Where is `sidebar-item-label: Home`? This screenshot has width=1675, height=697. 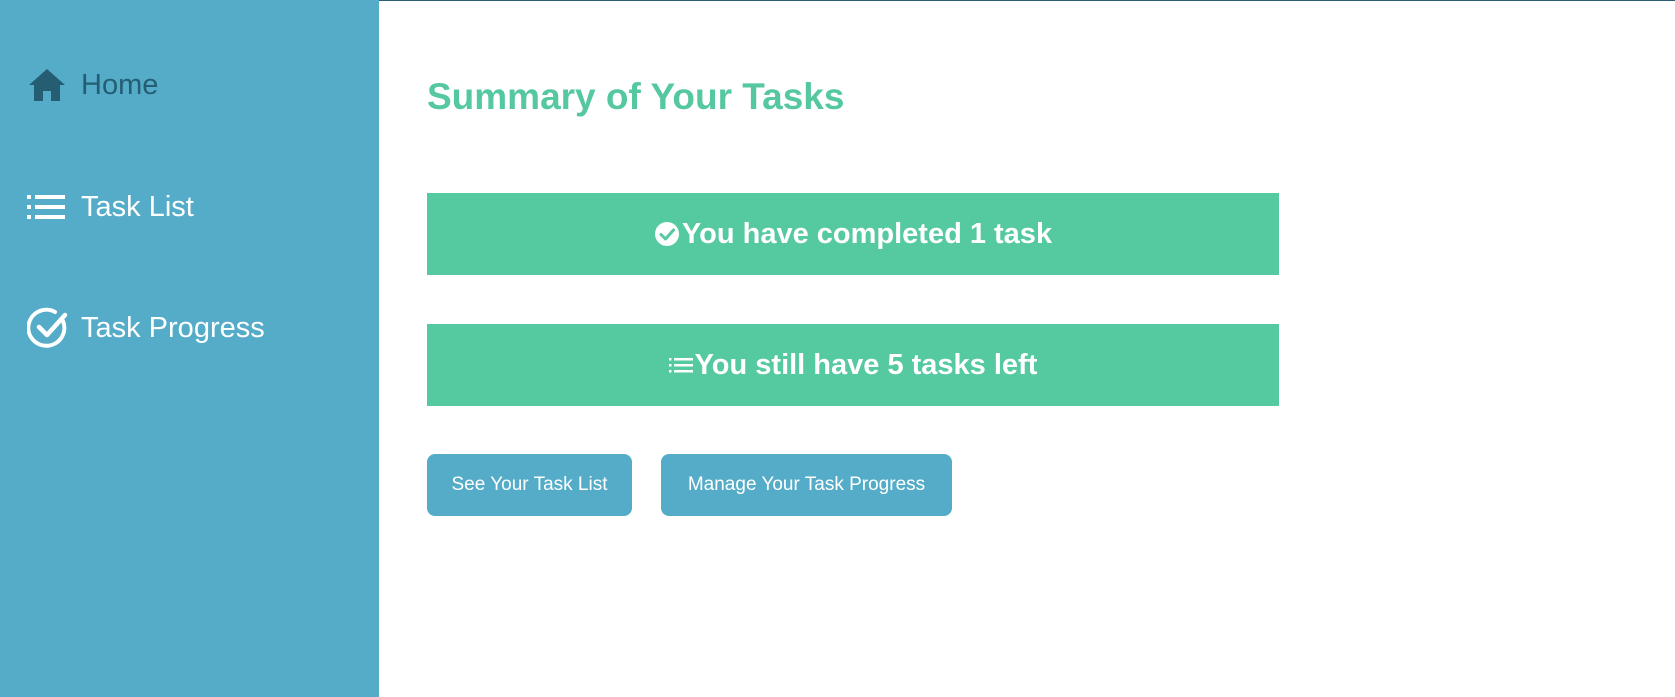
sidebar-item-label: Home is located at coordinates (120, 84).